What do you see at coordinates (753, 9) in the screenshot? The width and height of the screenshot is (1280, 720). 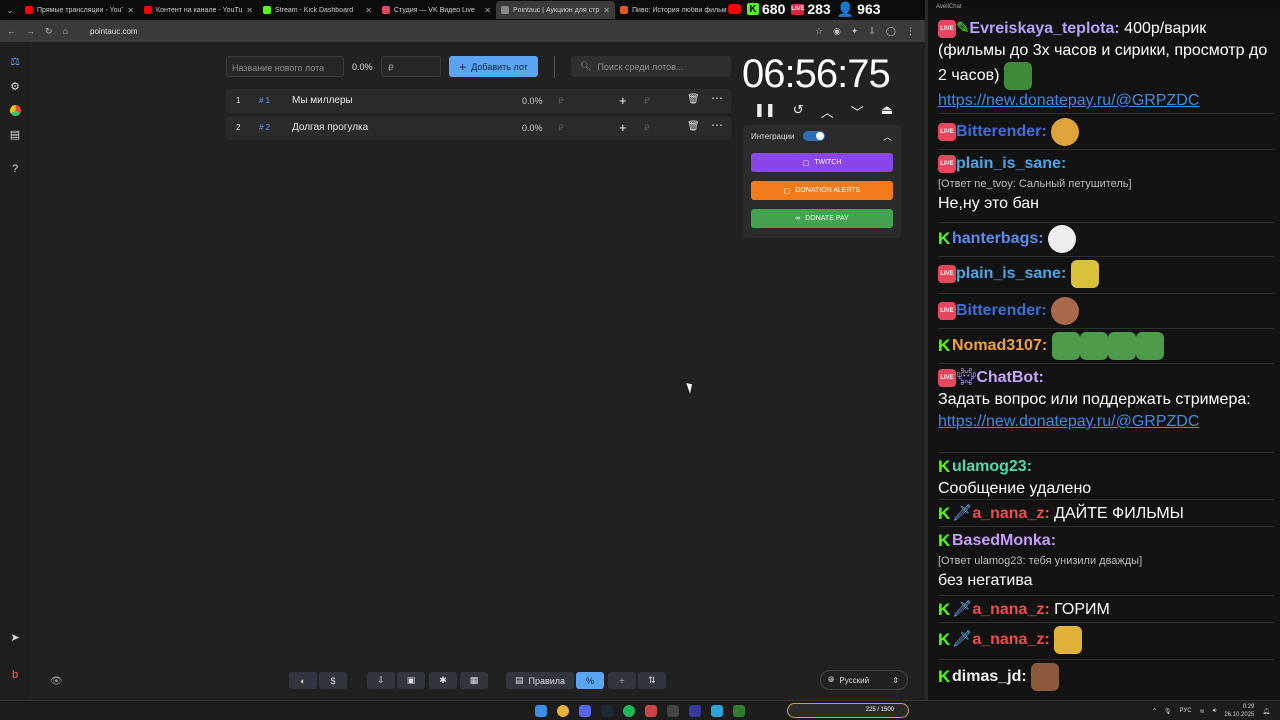 I see `kick-icon: K` at bounding box center [753, 9].